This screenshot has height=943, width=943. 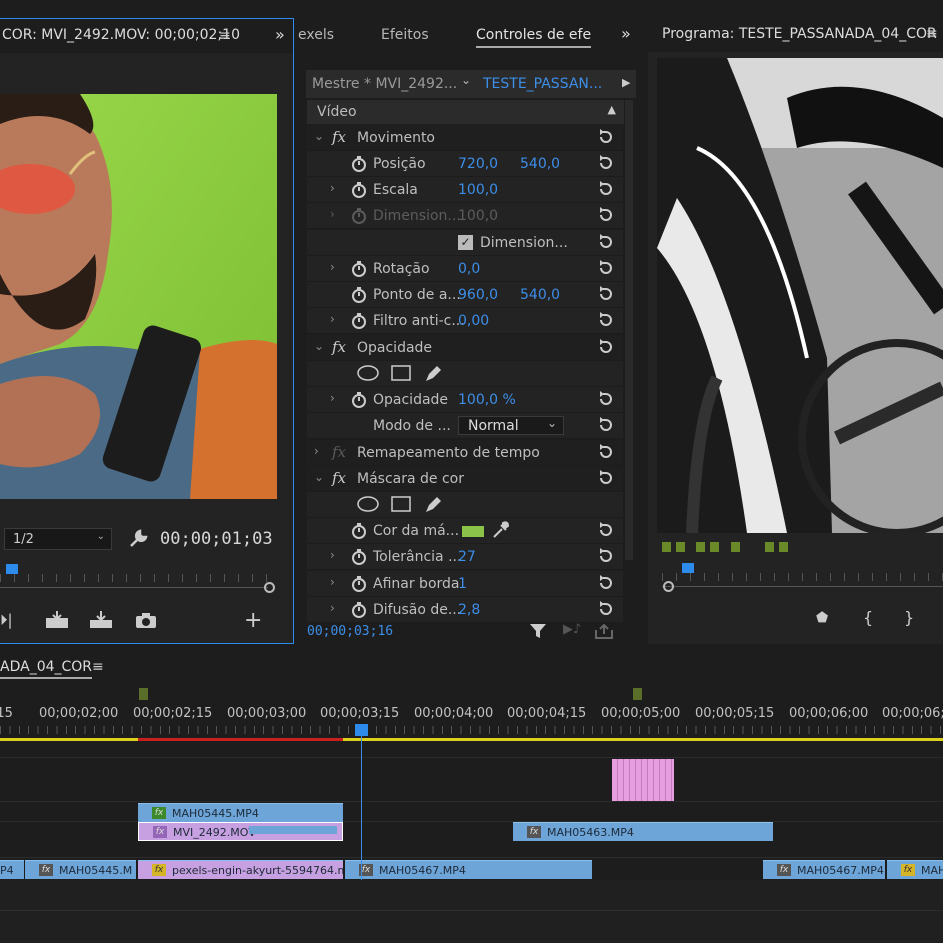 I want to click on export-icon, so click(x=604, y=631).